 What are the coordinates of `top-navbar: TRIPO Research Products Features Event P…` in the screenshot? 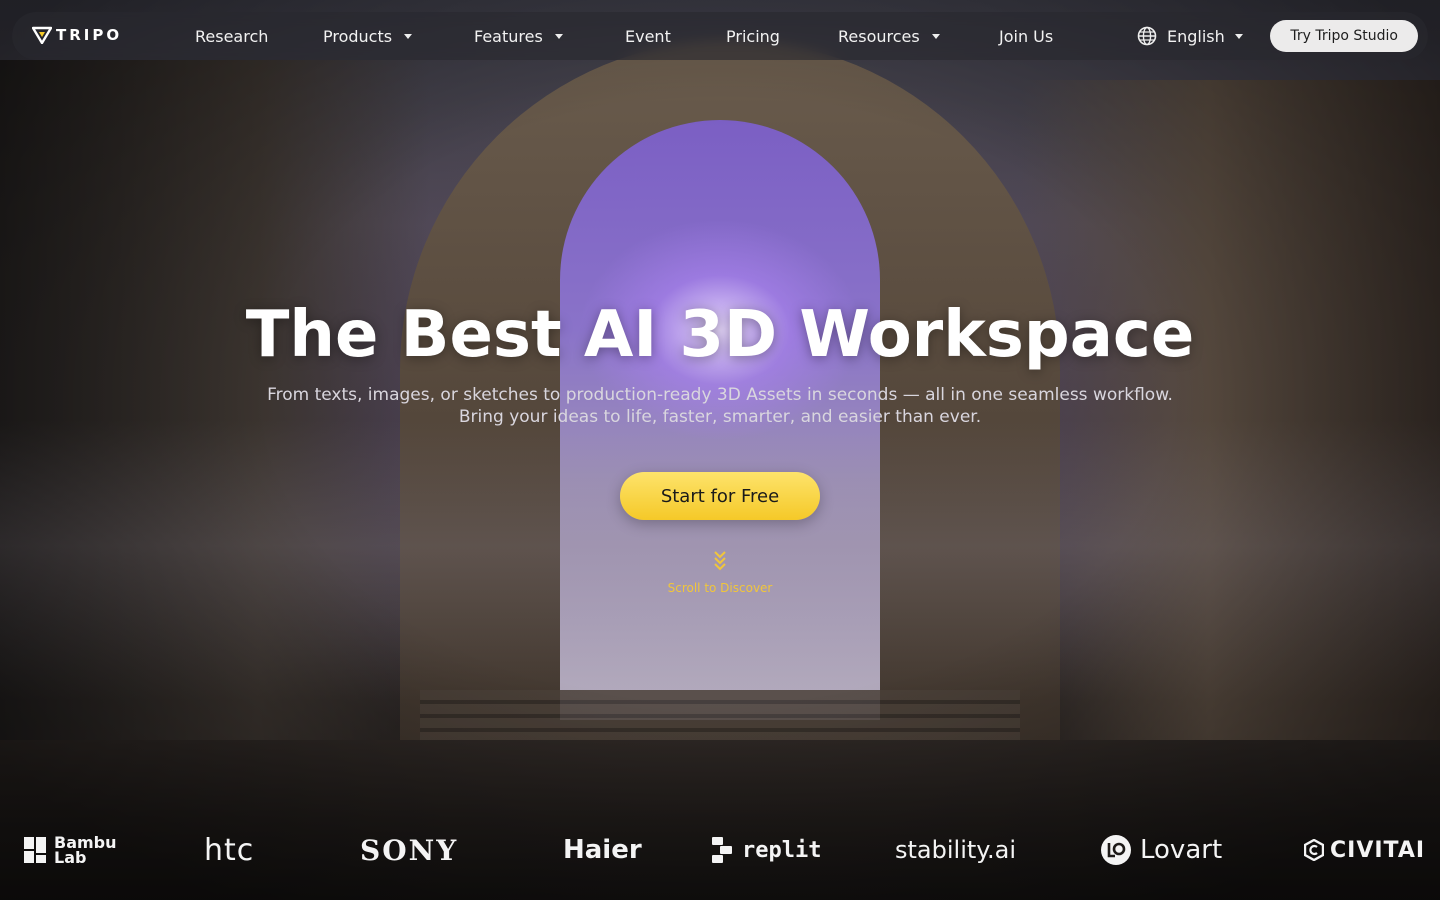 It's located at (720, 36).